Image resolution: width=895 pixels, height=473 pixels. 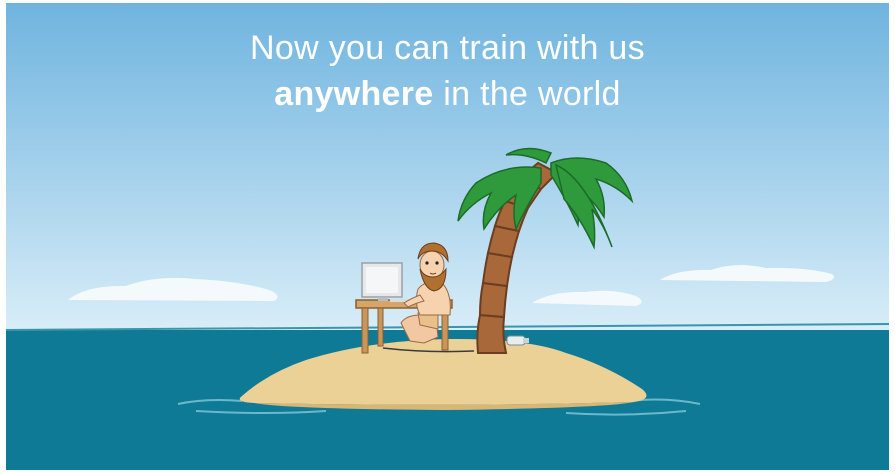 What do you see at coordinates (354, 94) in the screenshot?
I see `headline-emphasis: anywhere` at bounding box center [354, 94].